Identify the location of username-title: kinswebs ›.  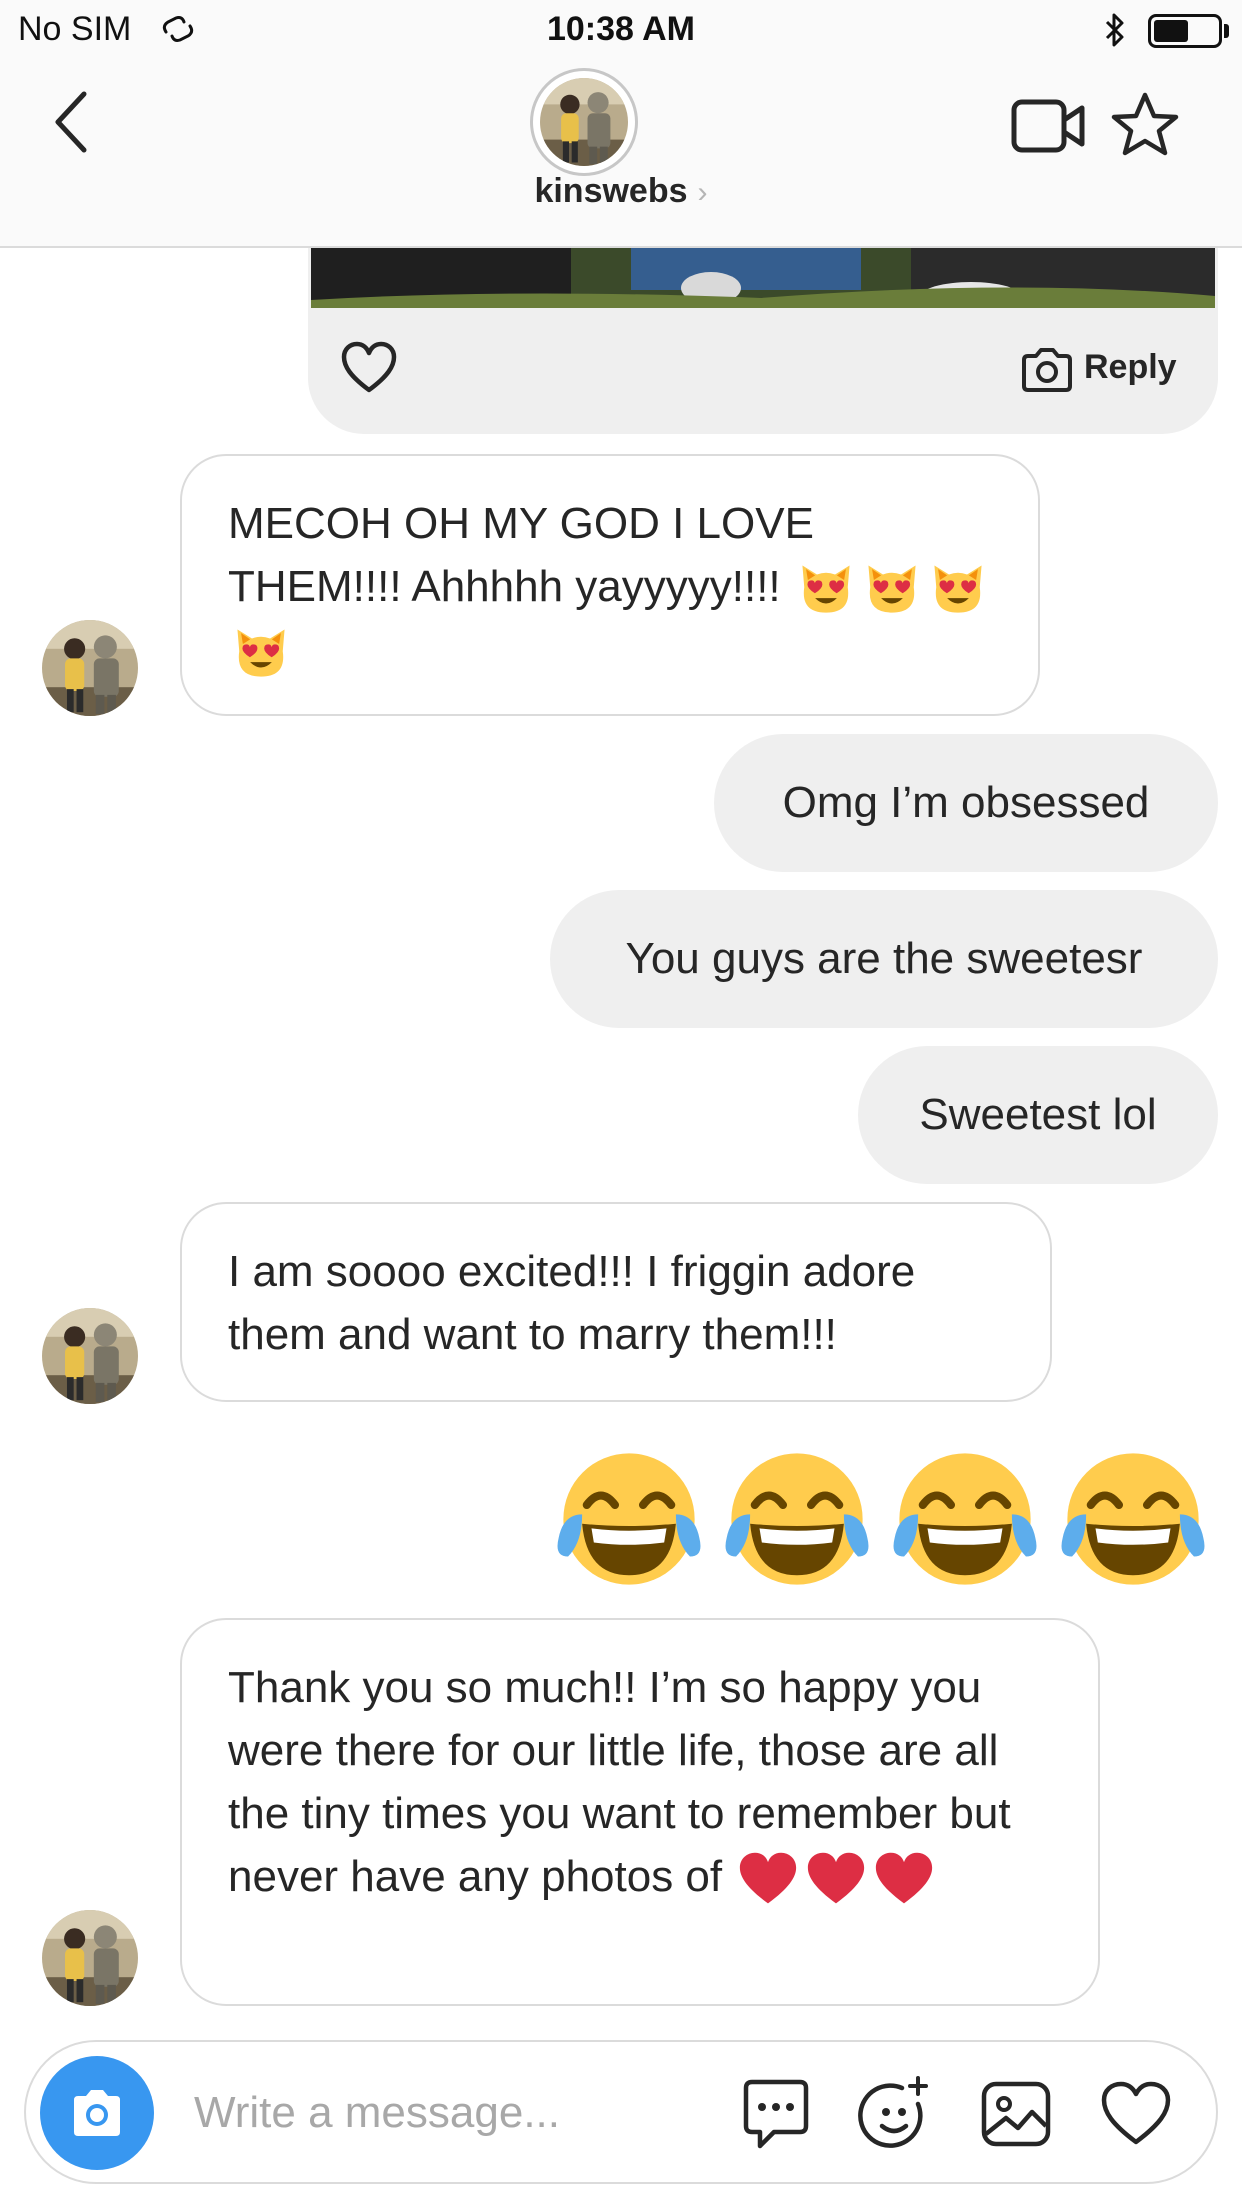
(621, 191).